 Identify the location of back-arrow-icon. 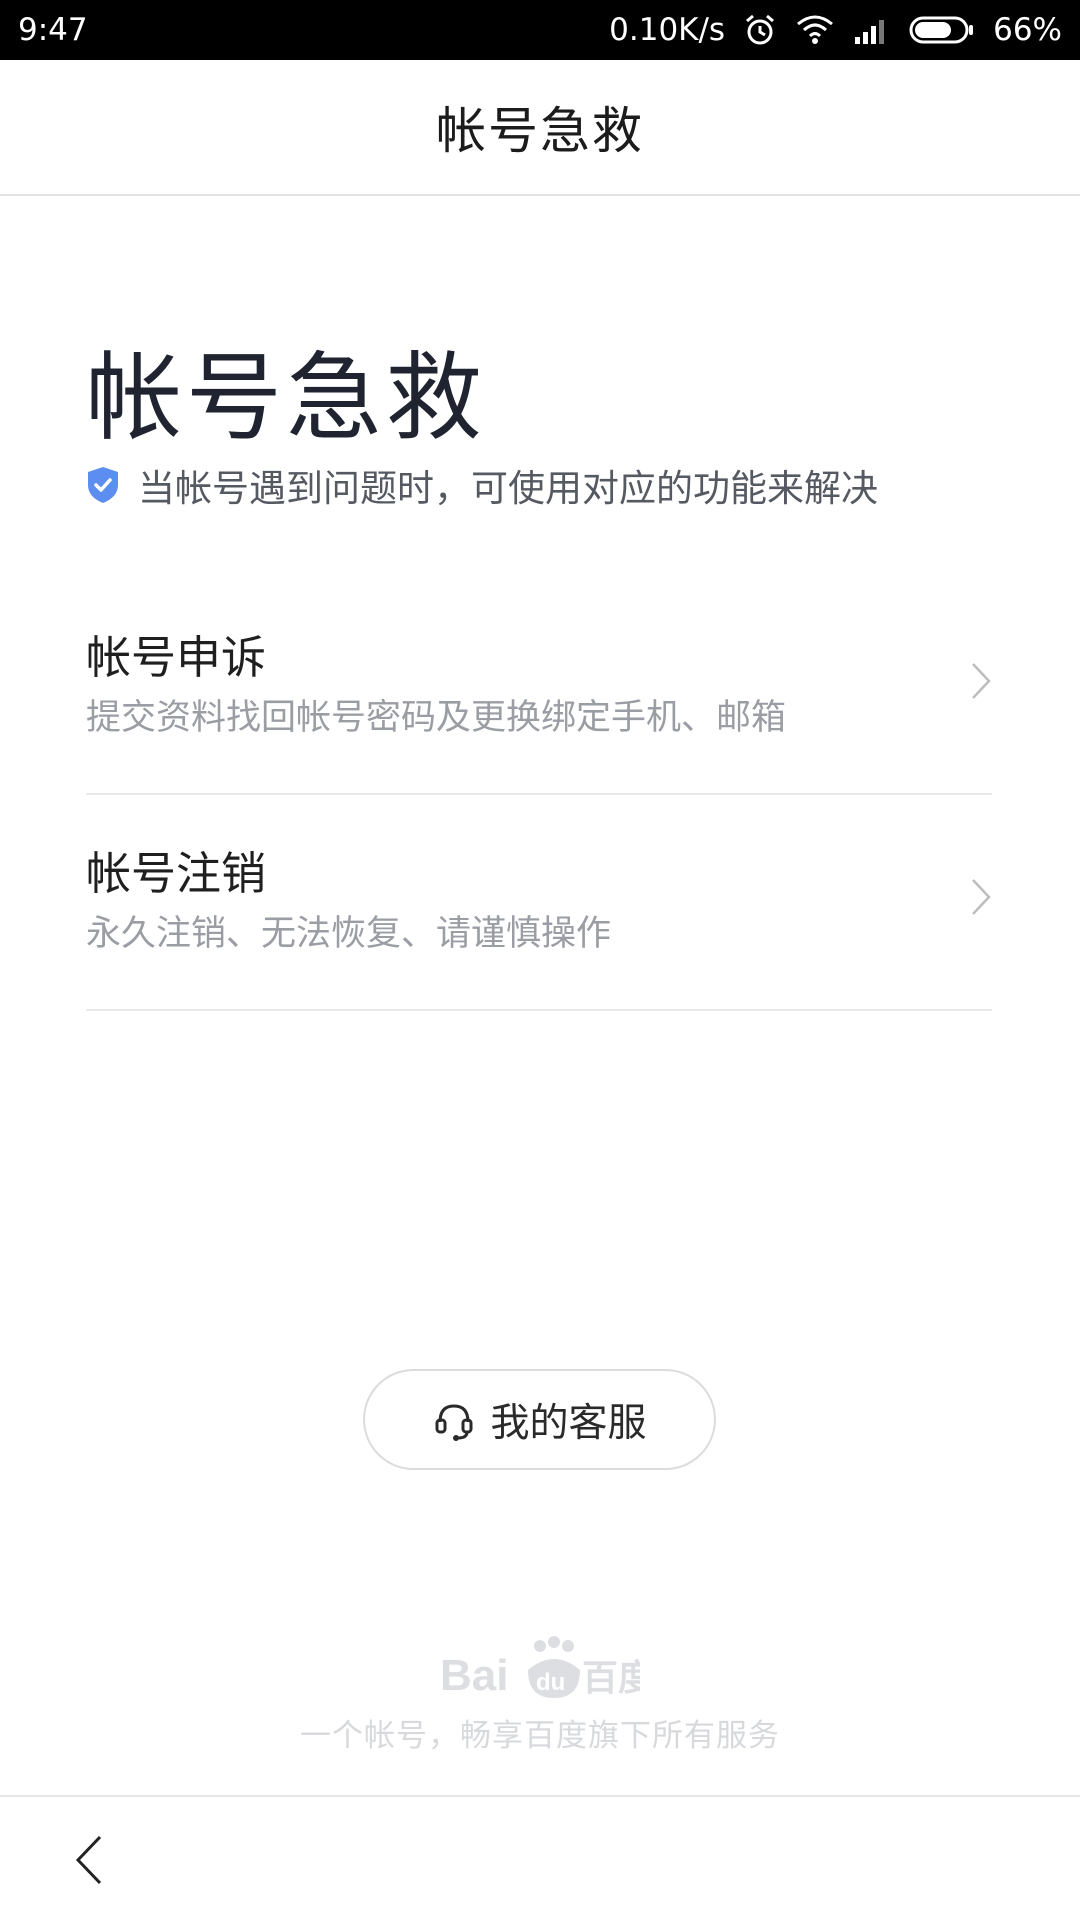
(88, 1860).